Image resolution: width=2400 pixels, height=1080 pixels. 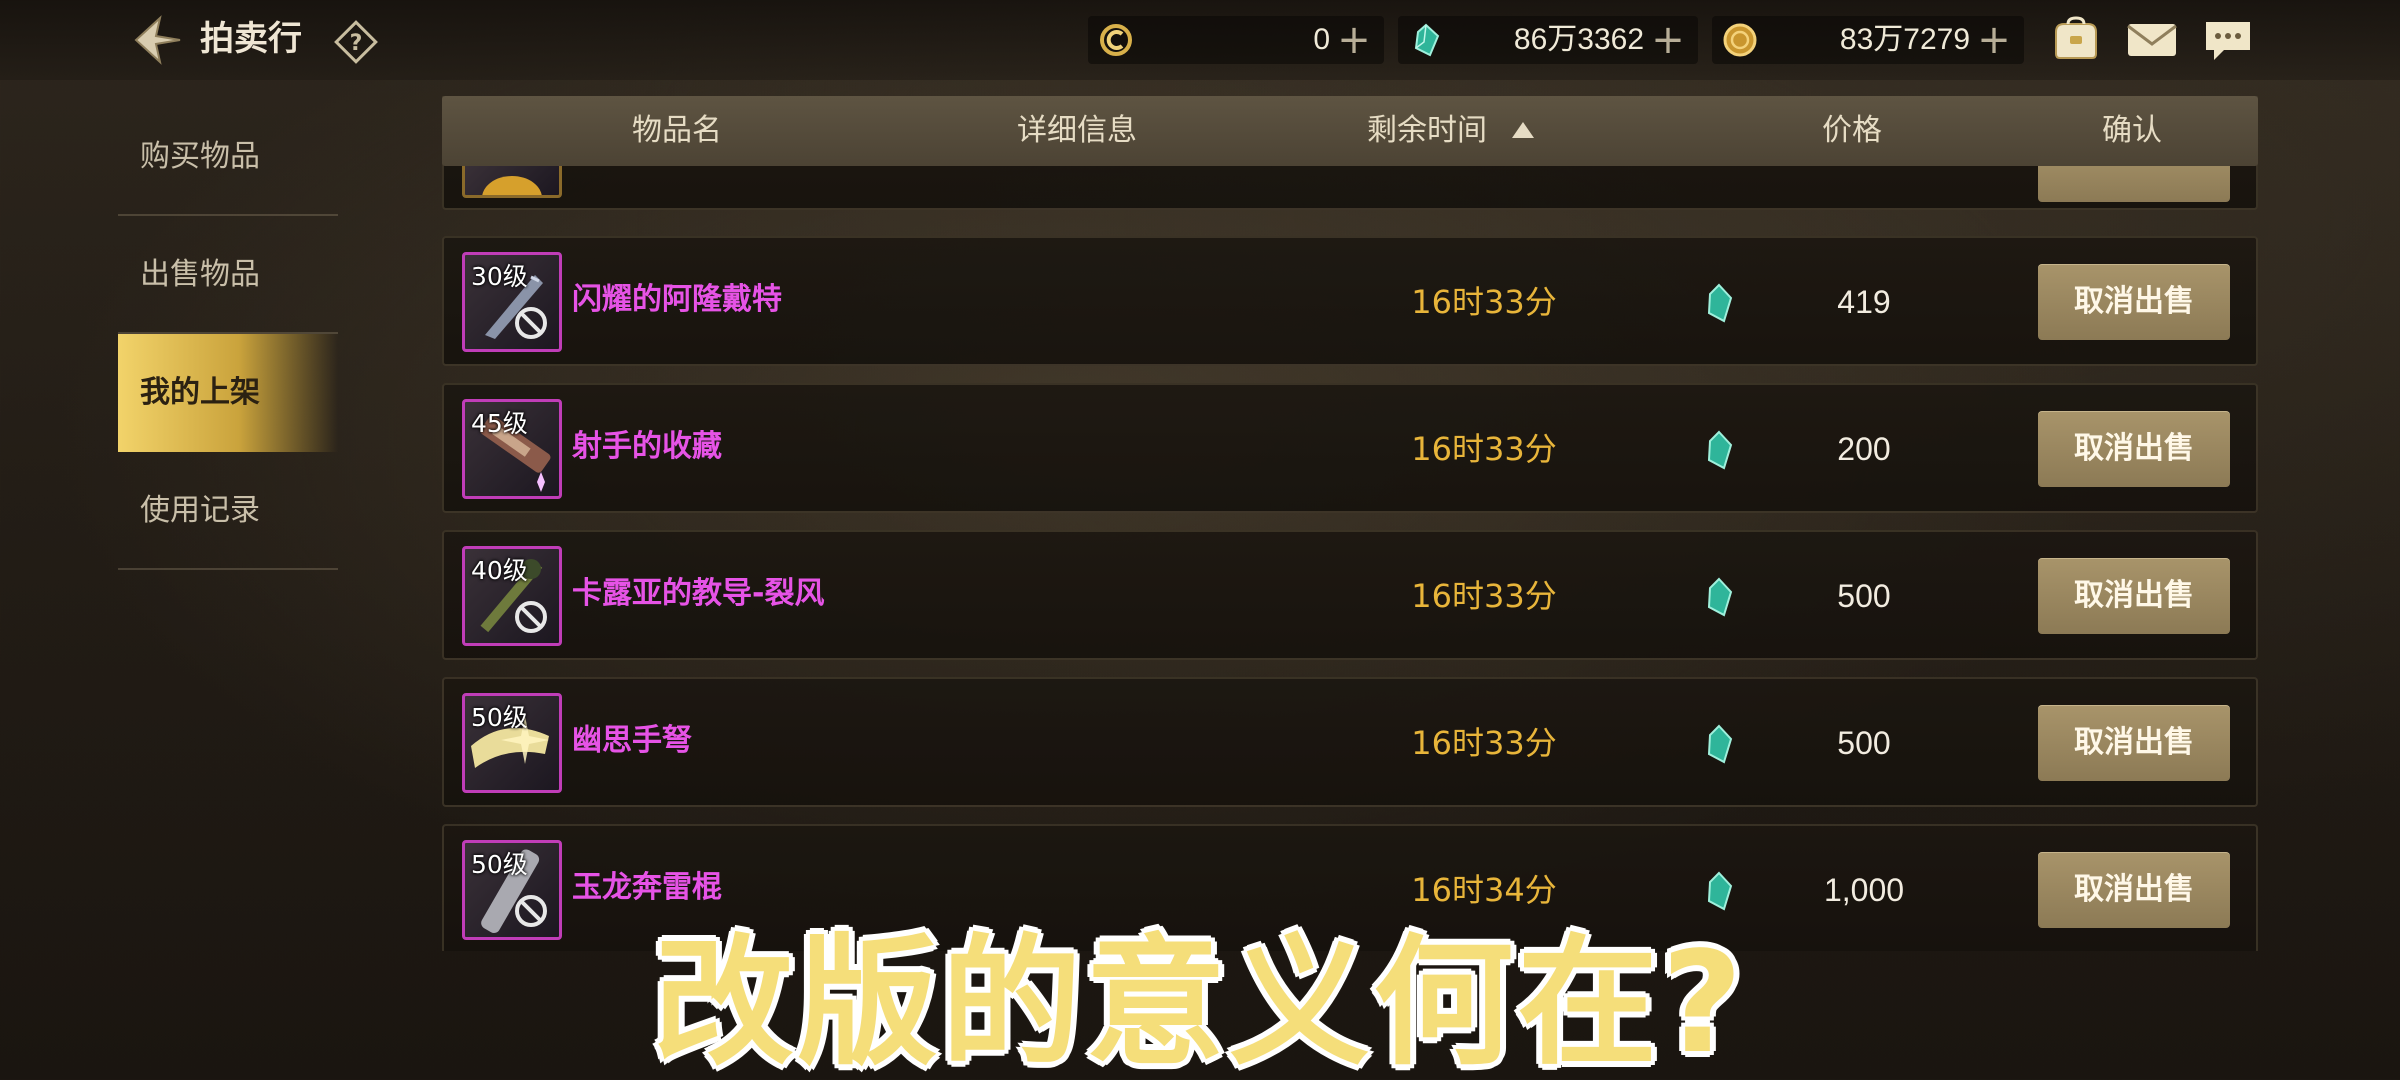 I want to click on currency-gold-value: 83万7279, so click(x=1904, y=39).